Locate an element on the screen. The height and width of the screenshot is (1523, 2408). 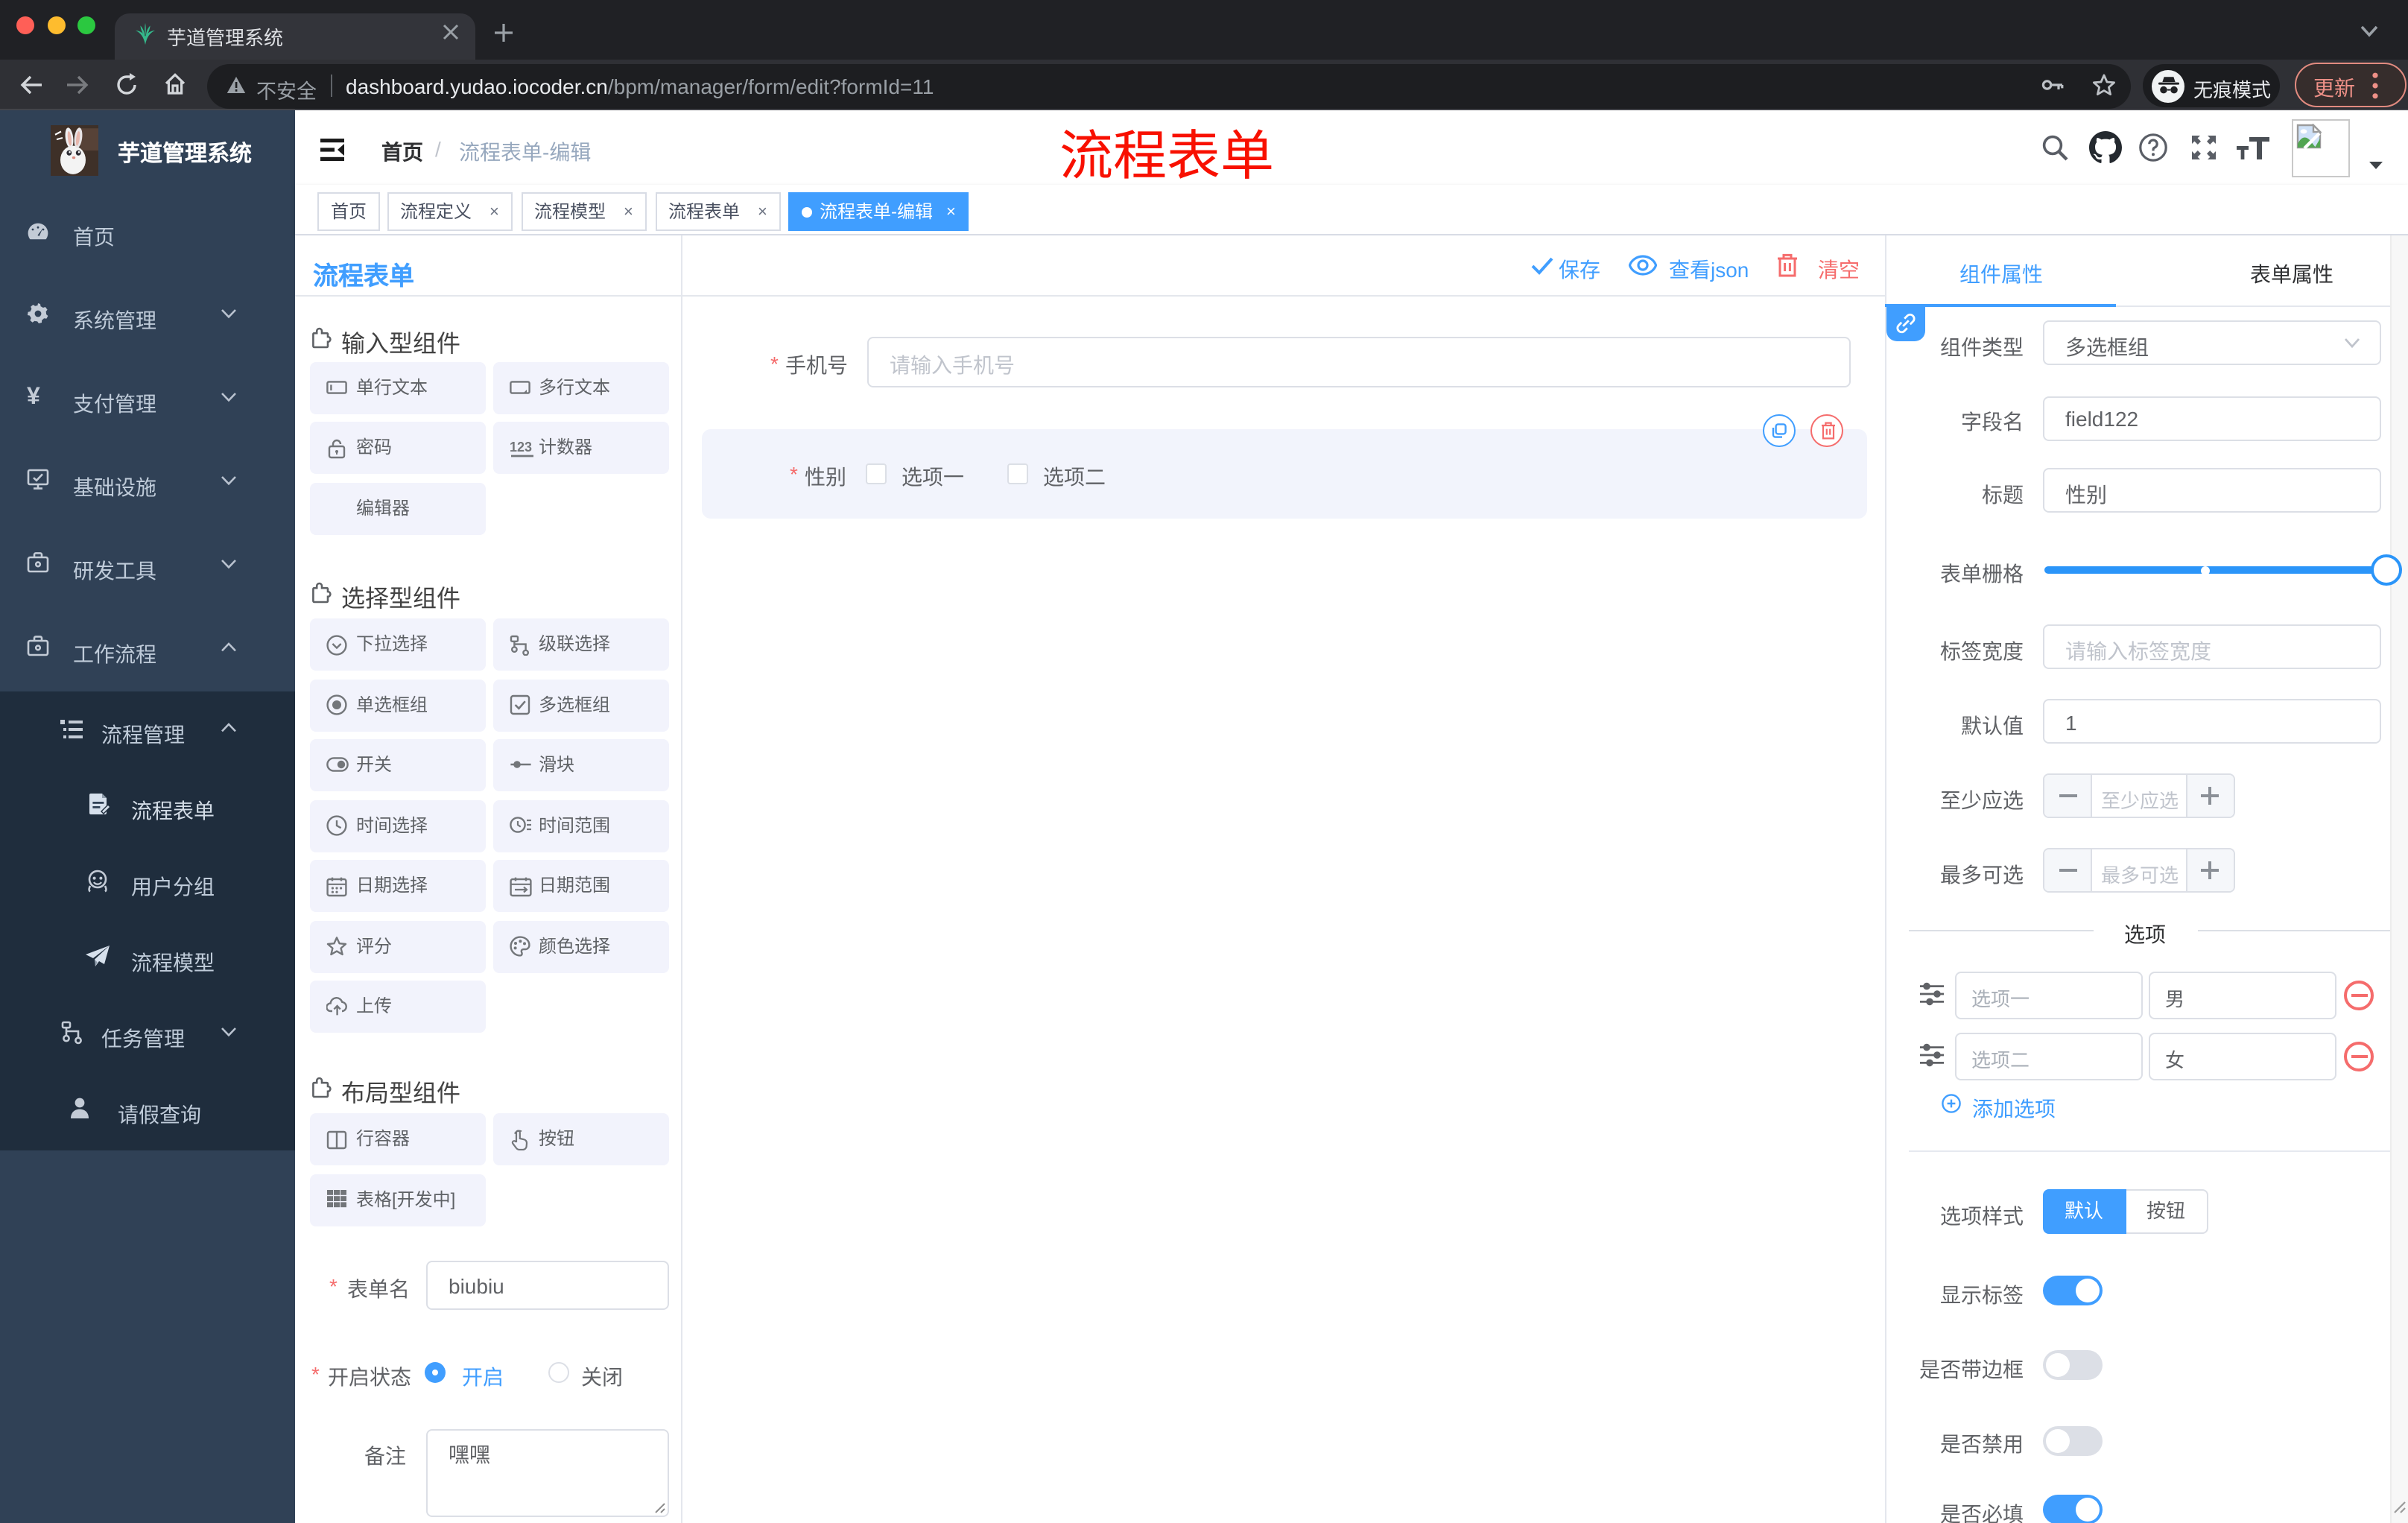
svg-text: 123 is located at coordinates (520, 446).